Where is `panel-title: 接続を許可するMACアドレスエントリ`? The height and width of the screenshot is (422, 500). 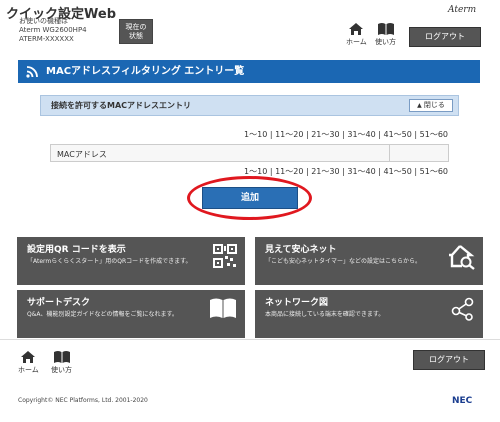
panel-title: 接続を許可するMACアドレスエントリ is located at coordinates (121, 105).